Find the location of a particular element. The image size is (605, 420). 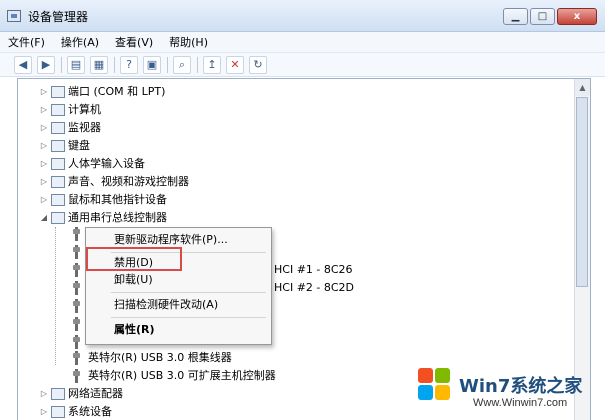

tree-item-label: 网络适配器 is located at coordinates (95, 393).